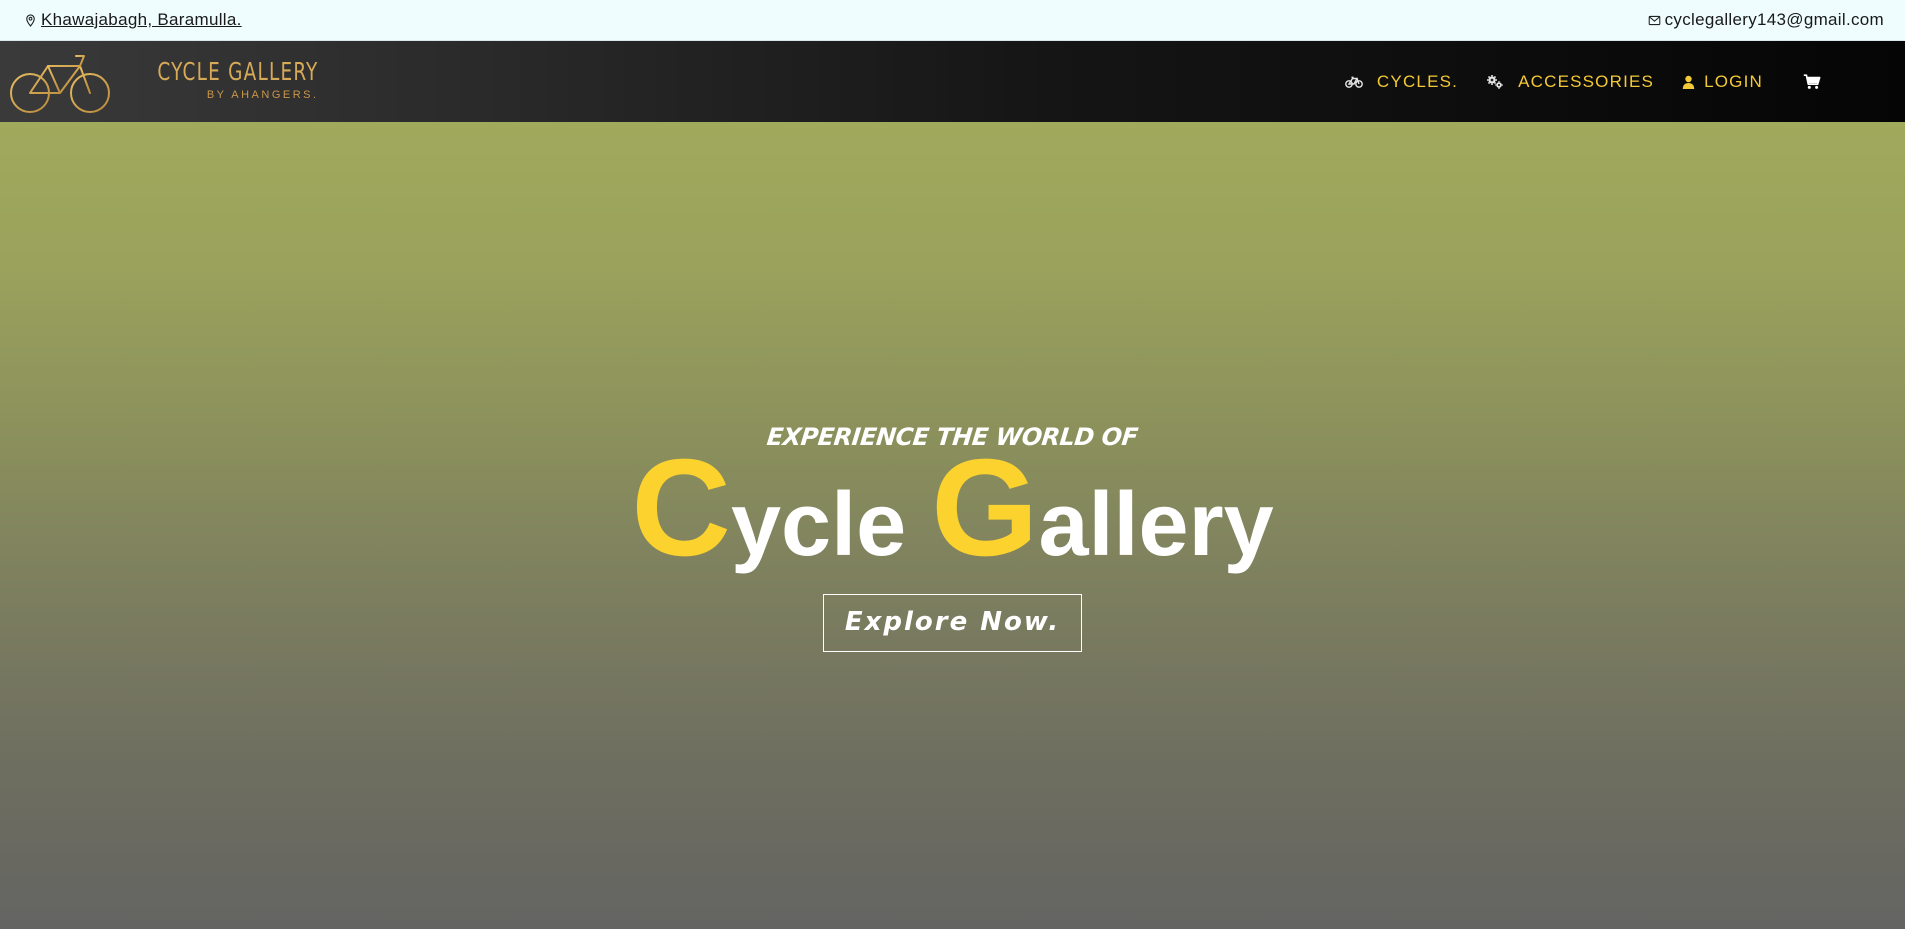 This screenshot has height=929, width=1905. I want to click on hero-title: Cycle Gallery, so click(952, 508).